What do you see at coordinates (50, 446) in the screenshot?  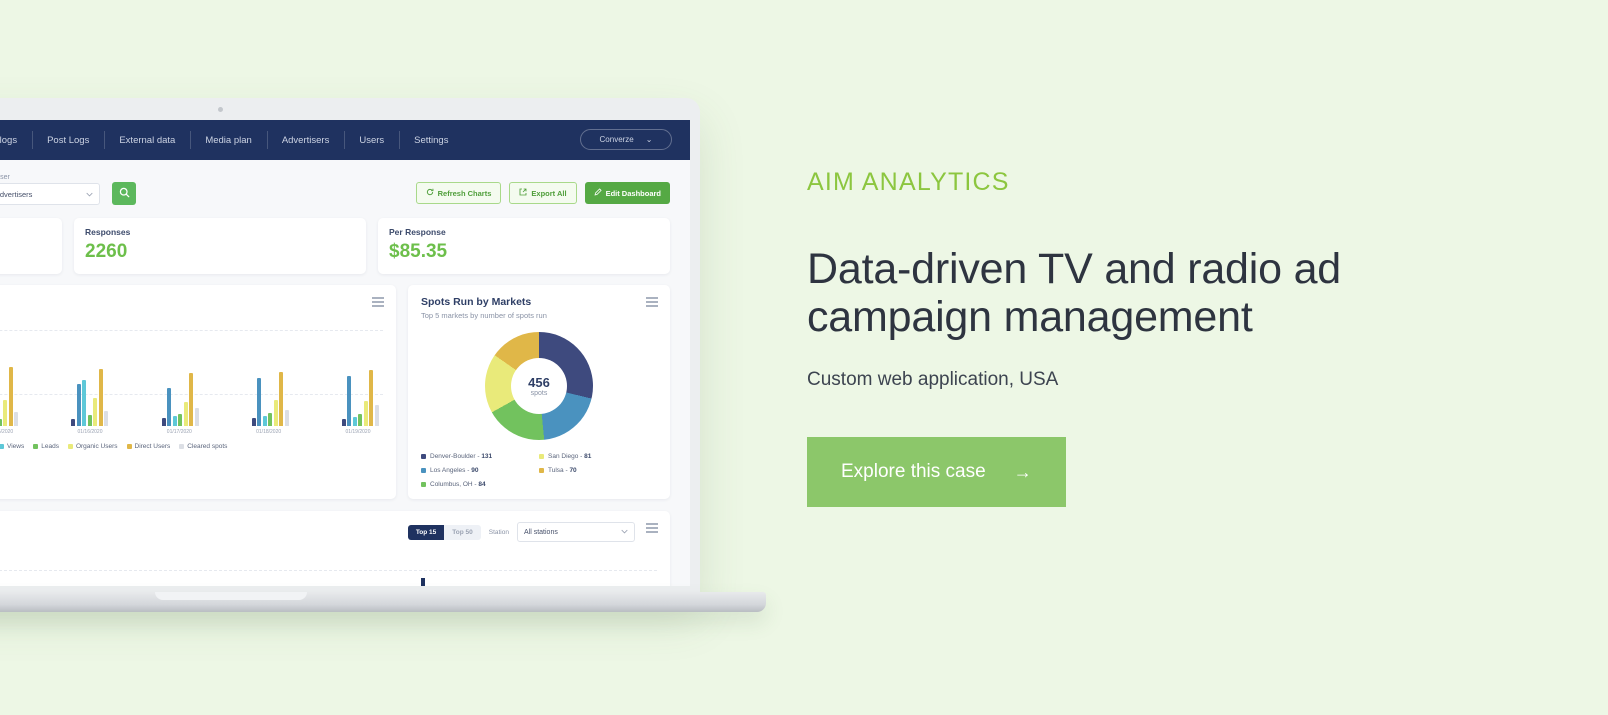 I see `legend-label: Leads` at bounding box center [50, 446].